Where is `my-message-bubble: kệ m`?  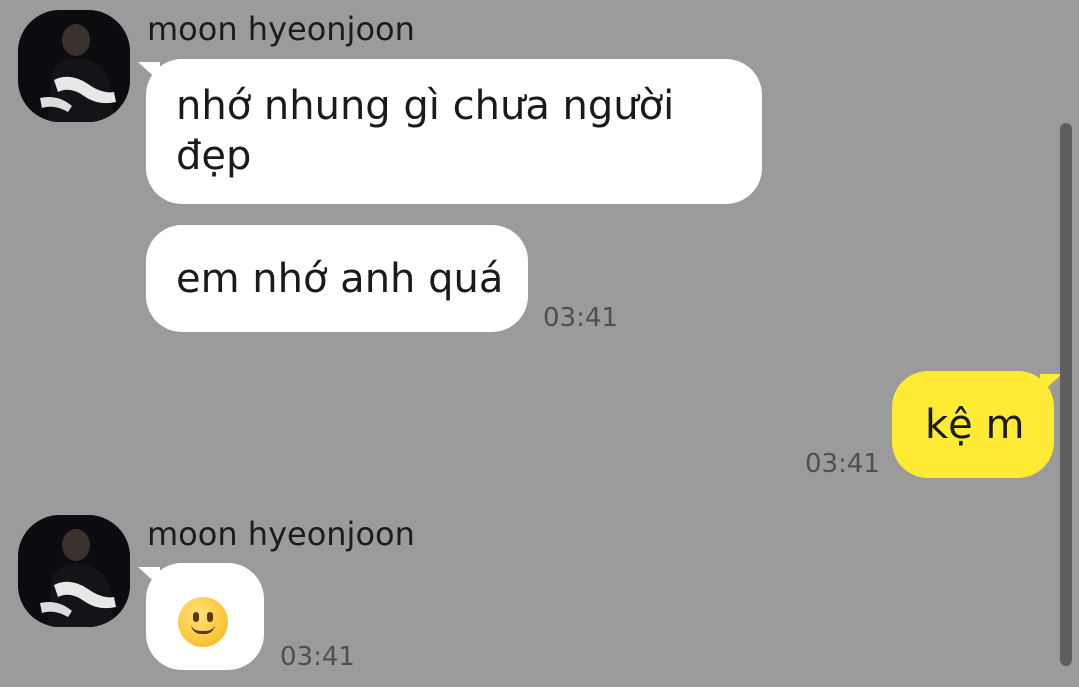
my-message-bubble: kệ m is located at coordinates (973, 424).